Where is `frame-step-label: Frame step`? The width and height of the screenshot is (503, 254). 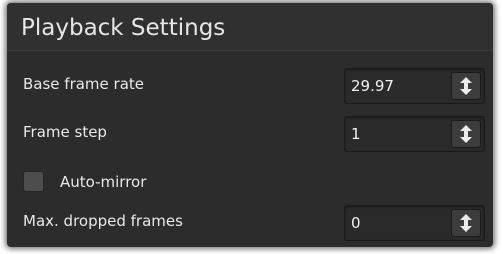 frame-step-label: Frame step is located at coordinates (65, 132).